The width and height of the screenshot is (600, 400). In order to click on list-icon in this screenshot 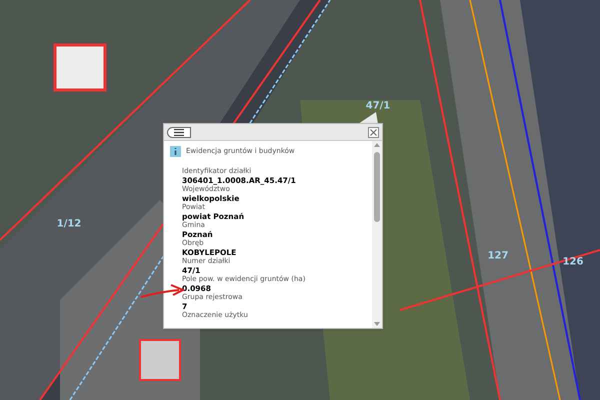, I will do `click(179, 132)`.